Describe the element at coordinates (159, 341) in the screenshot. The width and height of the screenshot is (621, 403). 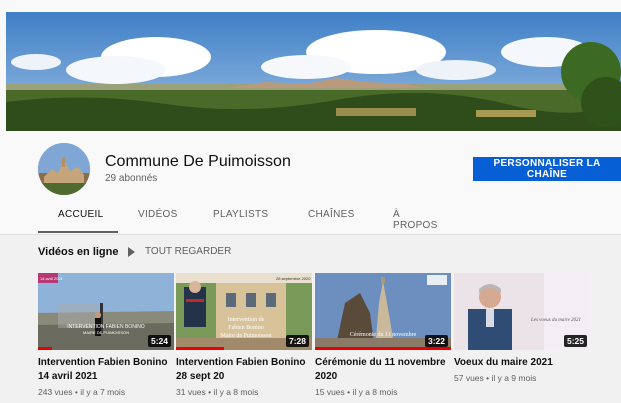
I see `video-duration: 5:24` at that location.